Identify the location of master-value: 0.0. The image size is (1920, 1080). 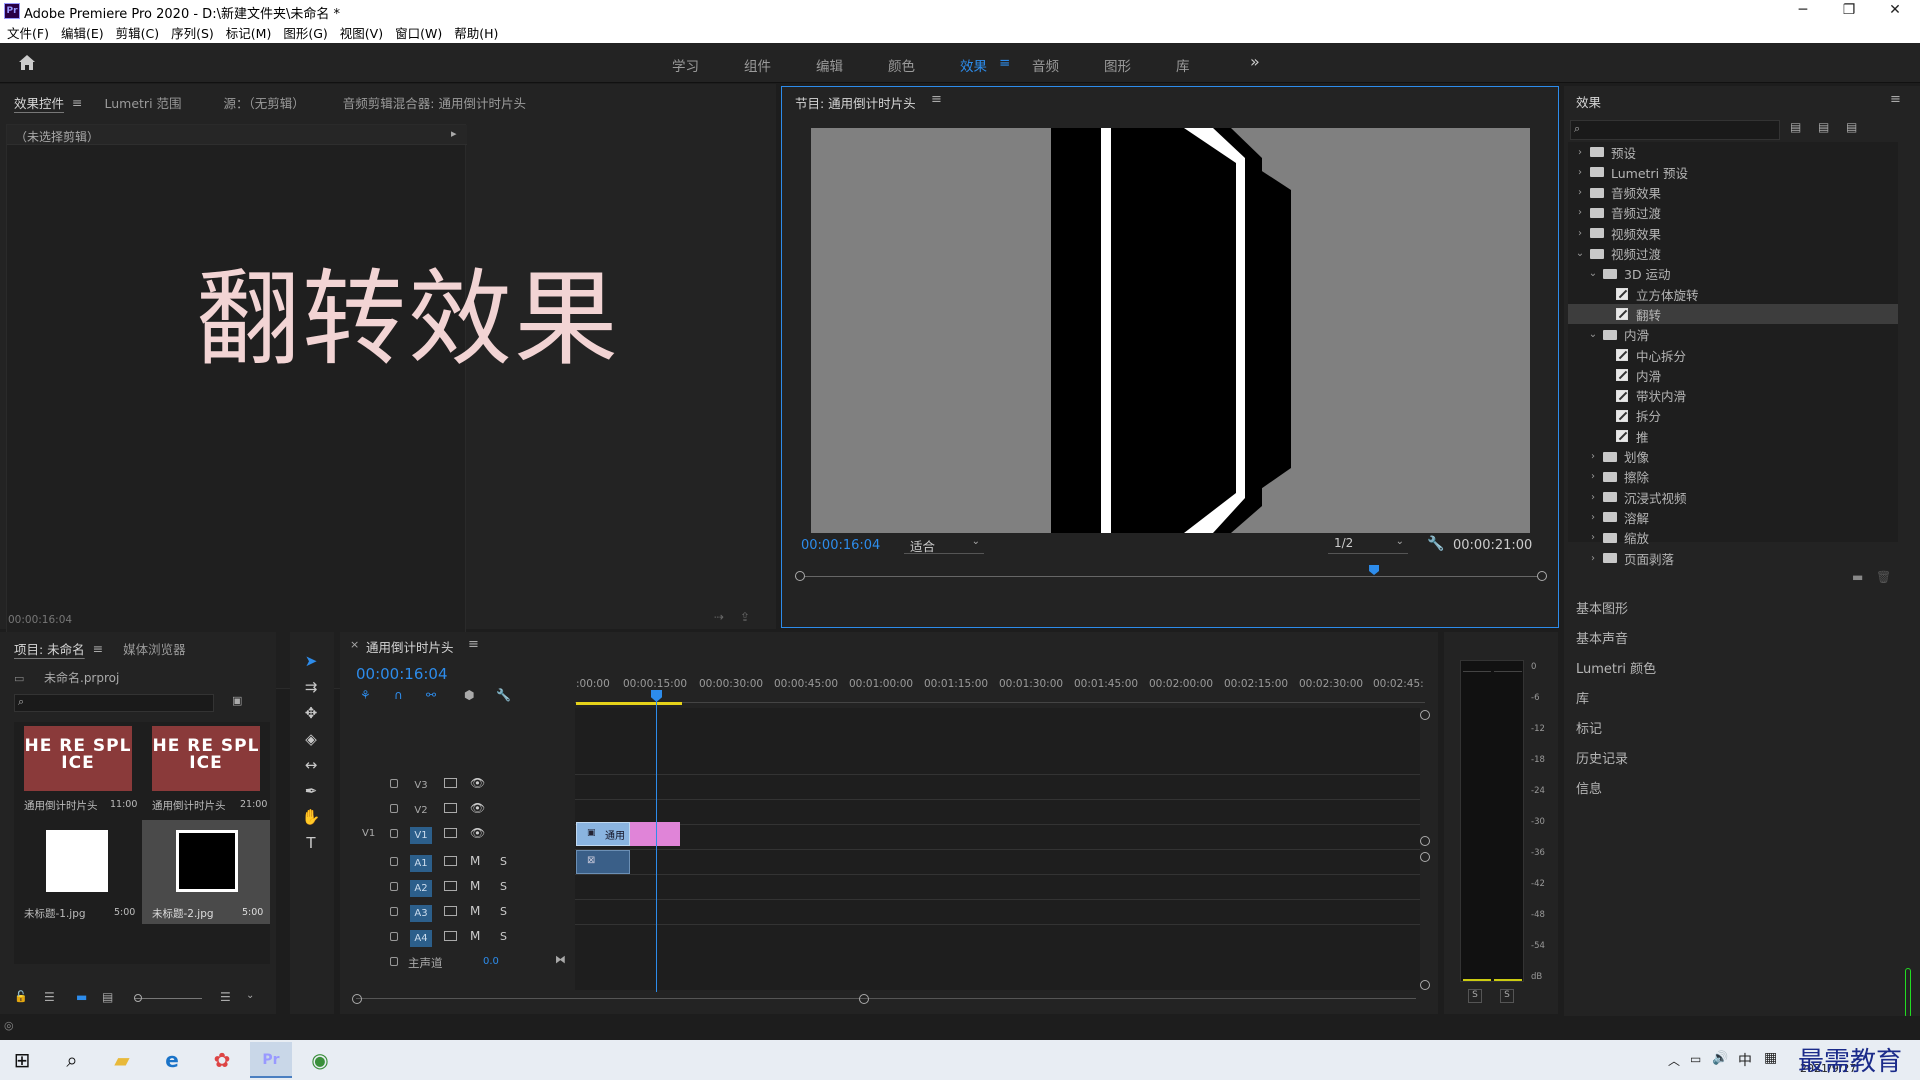
(491, 961).